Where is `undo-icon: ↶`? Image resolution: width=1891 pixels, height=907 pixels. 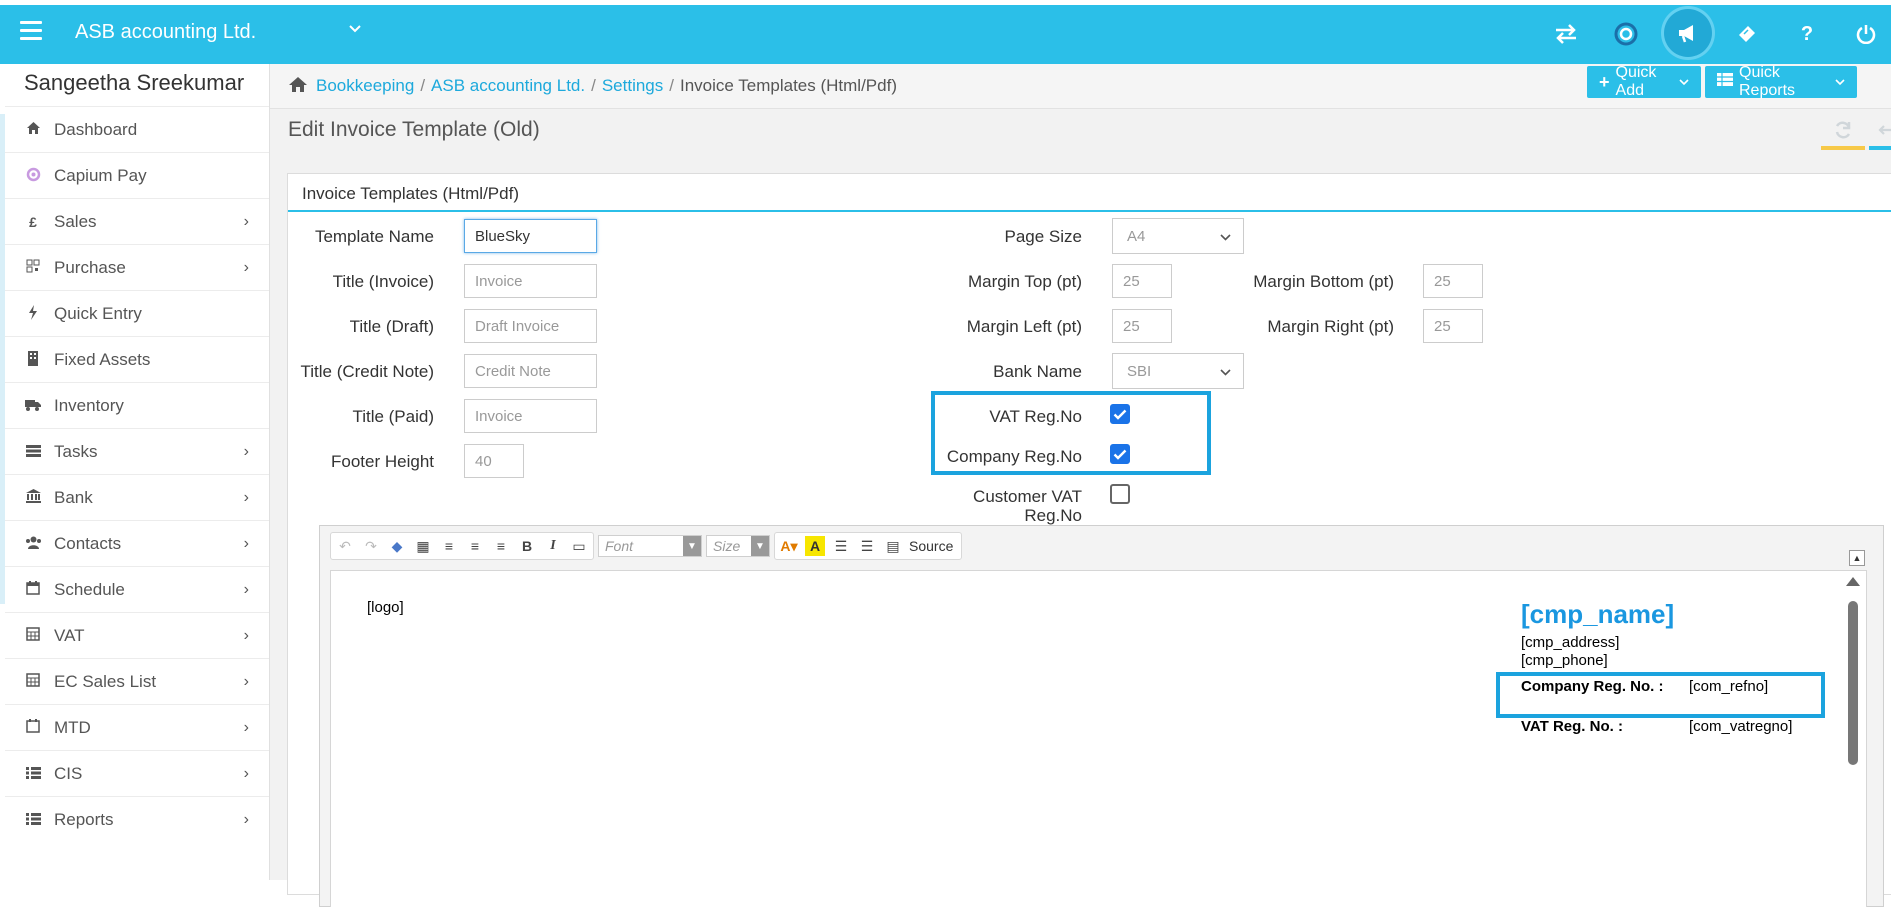
undo-icon: ↶ is located at coordinates (345, 546).